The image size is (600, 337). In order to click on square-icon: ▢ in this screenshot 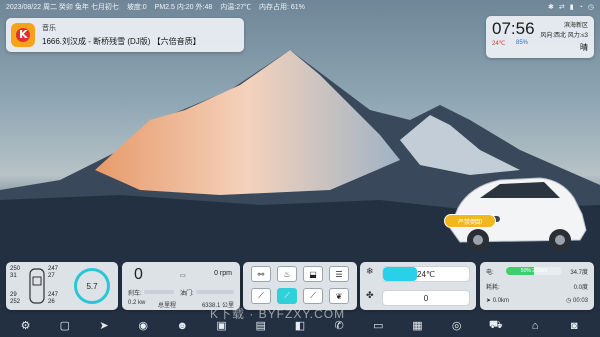, I will do `click(65, 326)`.